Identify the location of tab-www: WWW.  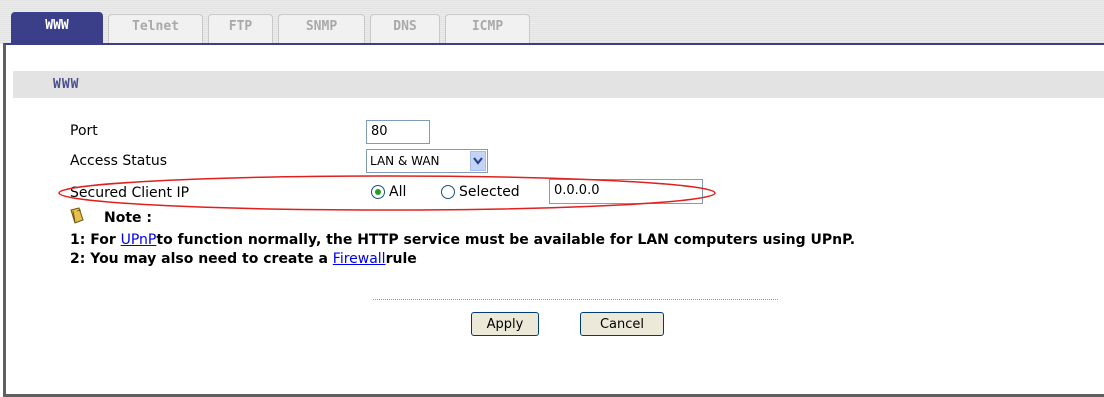
(57, 28).